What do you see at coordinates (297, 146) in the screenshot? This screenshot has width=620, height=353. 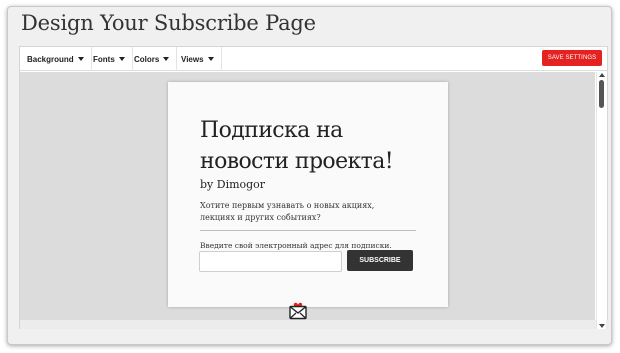 I see `subscribe-heading: Подписка на новости проекта!` at bounding box center [297, 146].